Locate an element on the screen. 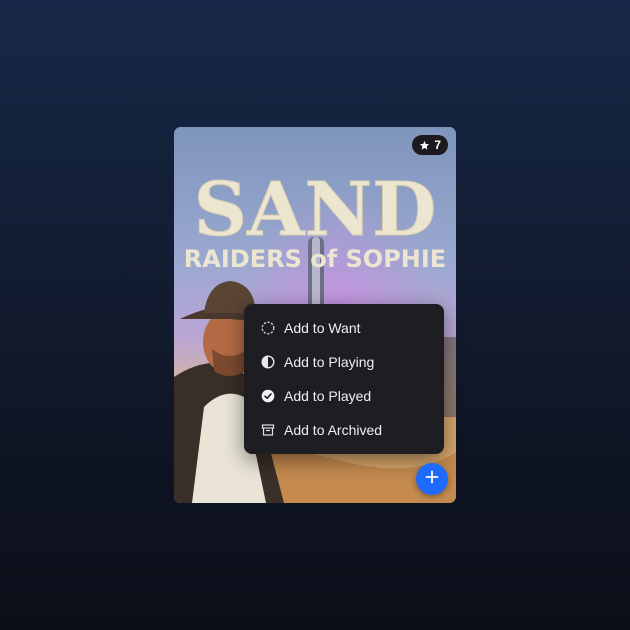 Image resolution: width=630 pixels, height=630 pixels. check-circle-icon is located at coordinates (268, 396).